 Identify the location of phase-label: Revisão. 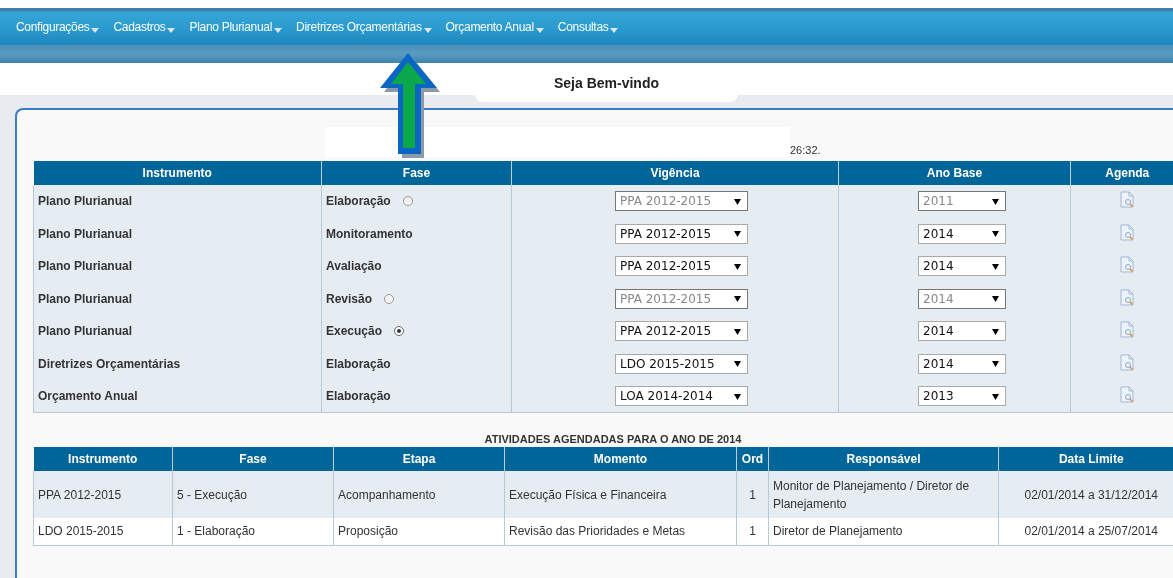
(349, 298).